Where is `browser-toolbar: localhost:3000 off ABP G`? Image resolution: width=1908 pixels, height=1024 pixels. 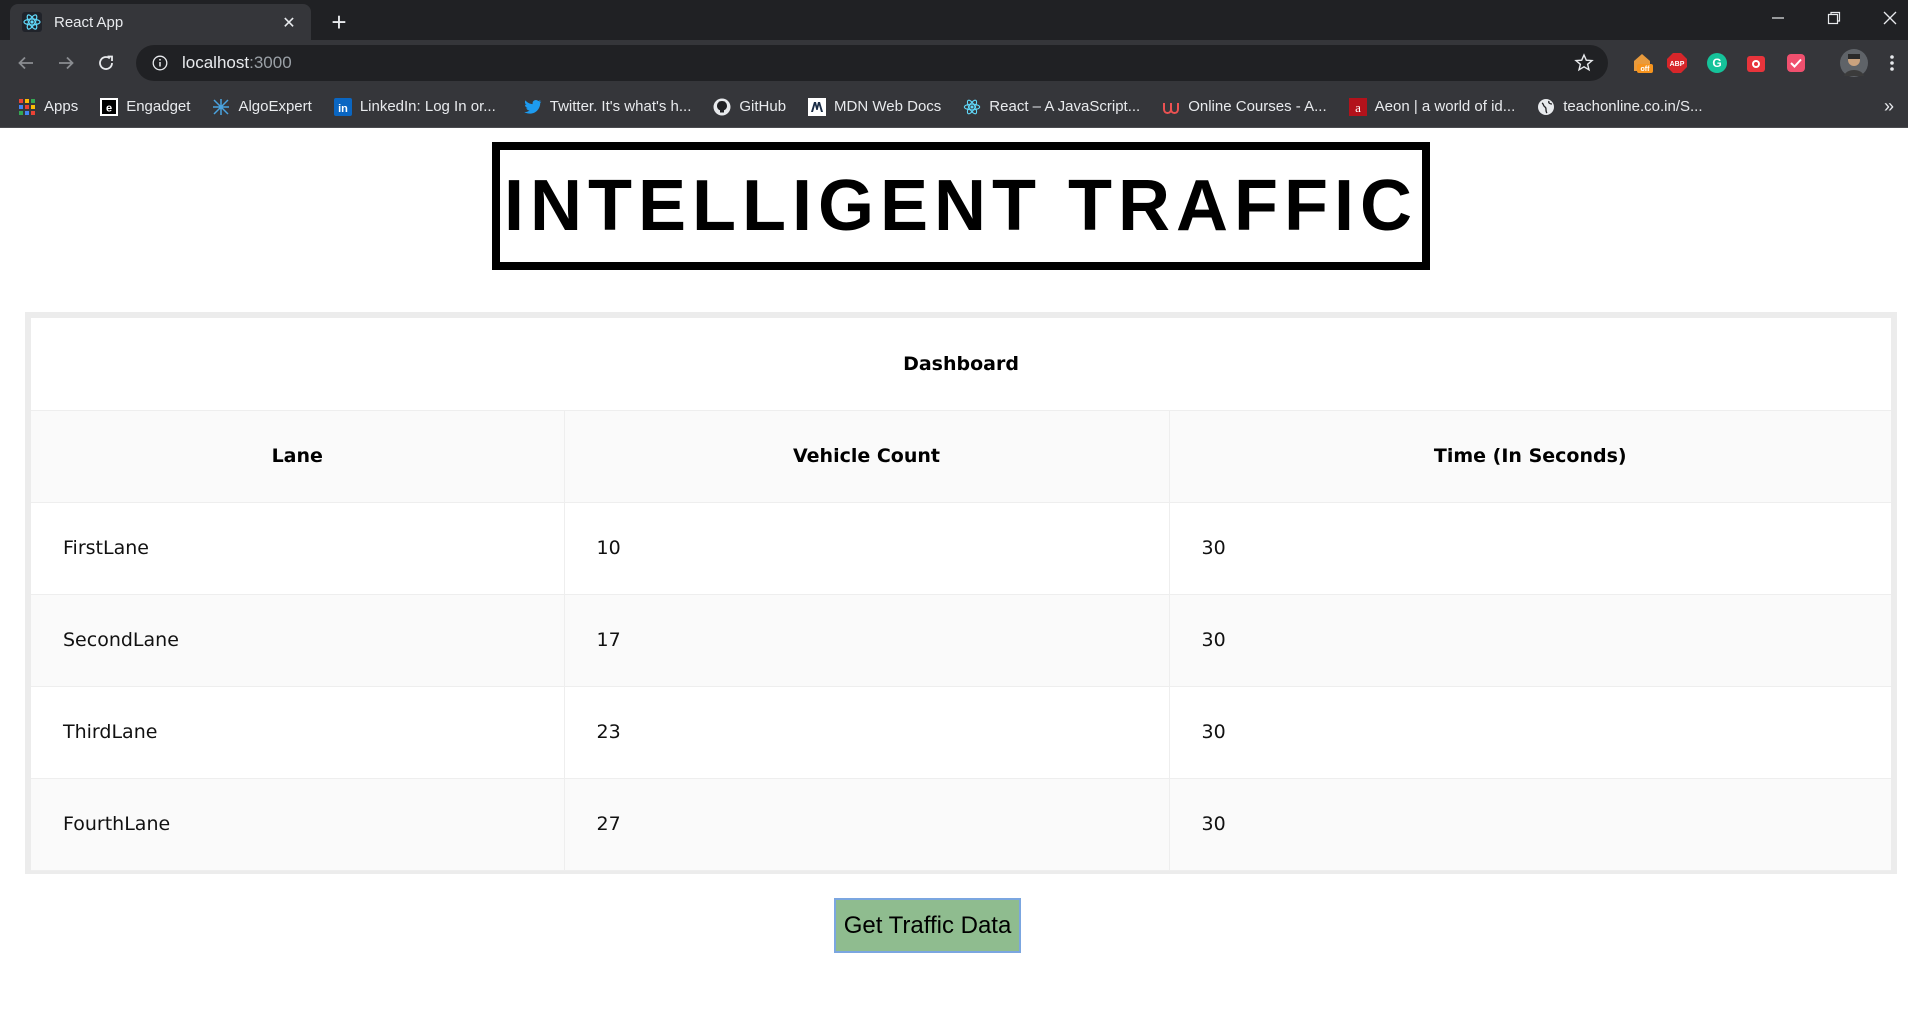
browser-toolbar: localhost:3000 off ABP G is located at coordinates (954, 63).